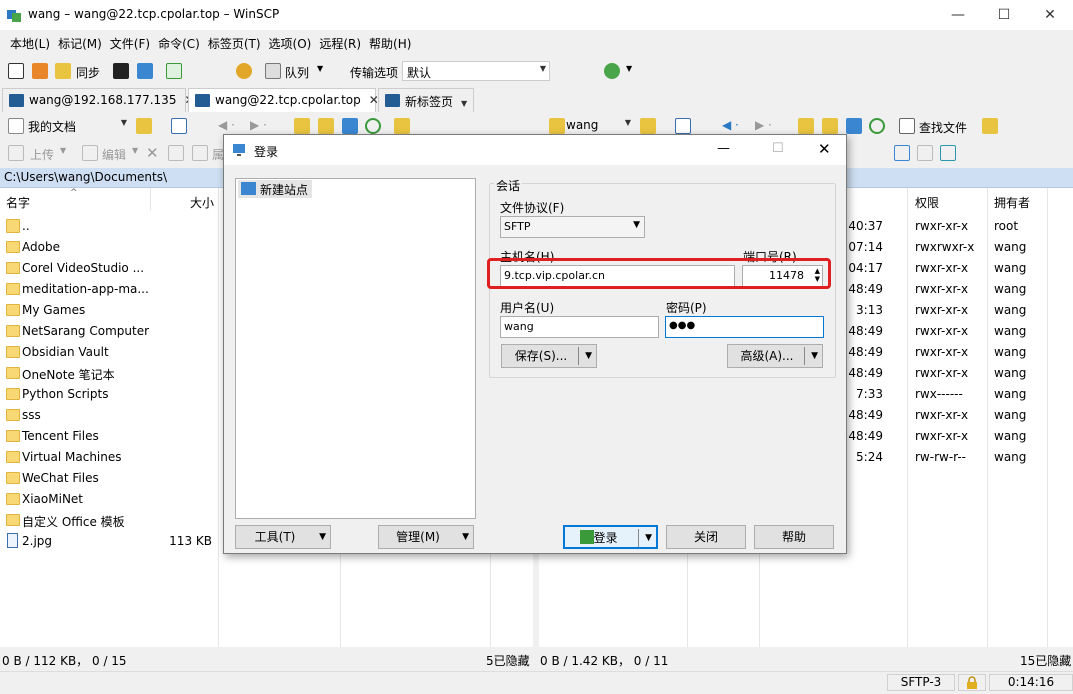 The height and width of the screenshot is (694, 1073). What do you see at coordinates (925, 153) in the screenshot?
I see `minus-icon` at bounding box center [925, 153].